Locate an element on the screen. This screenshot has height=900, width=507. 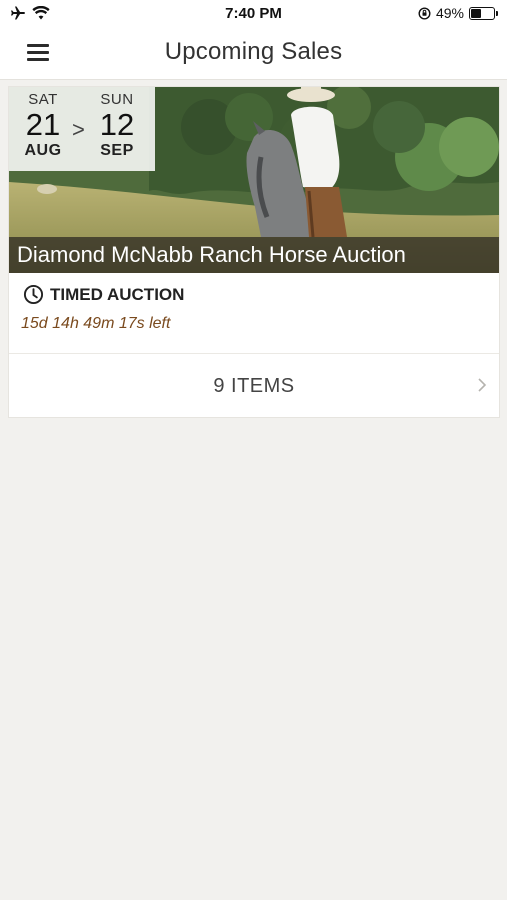
end-day-of-week: SUN is located at coordinates (117, 99).